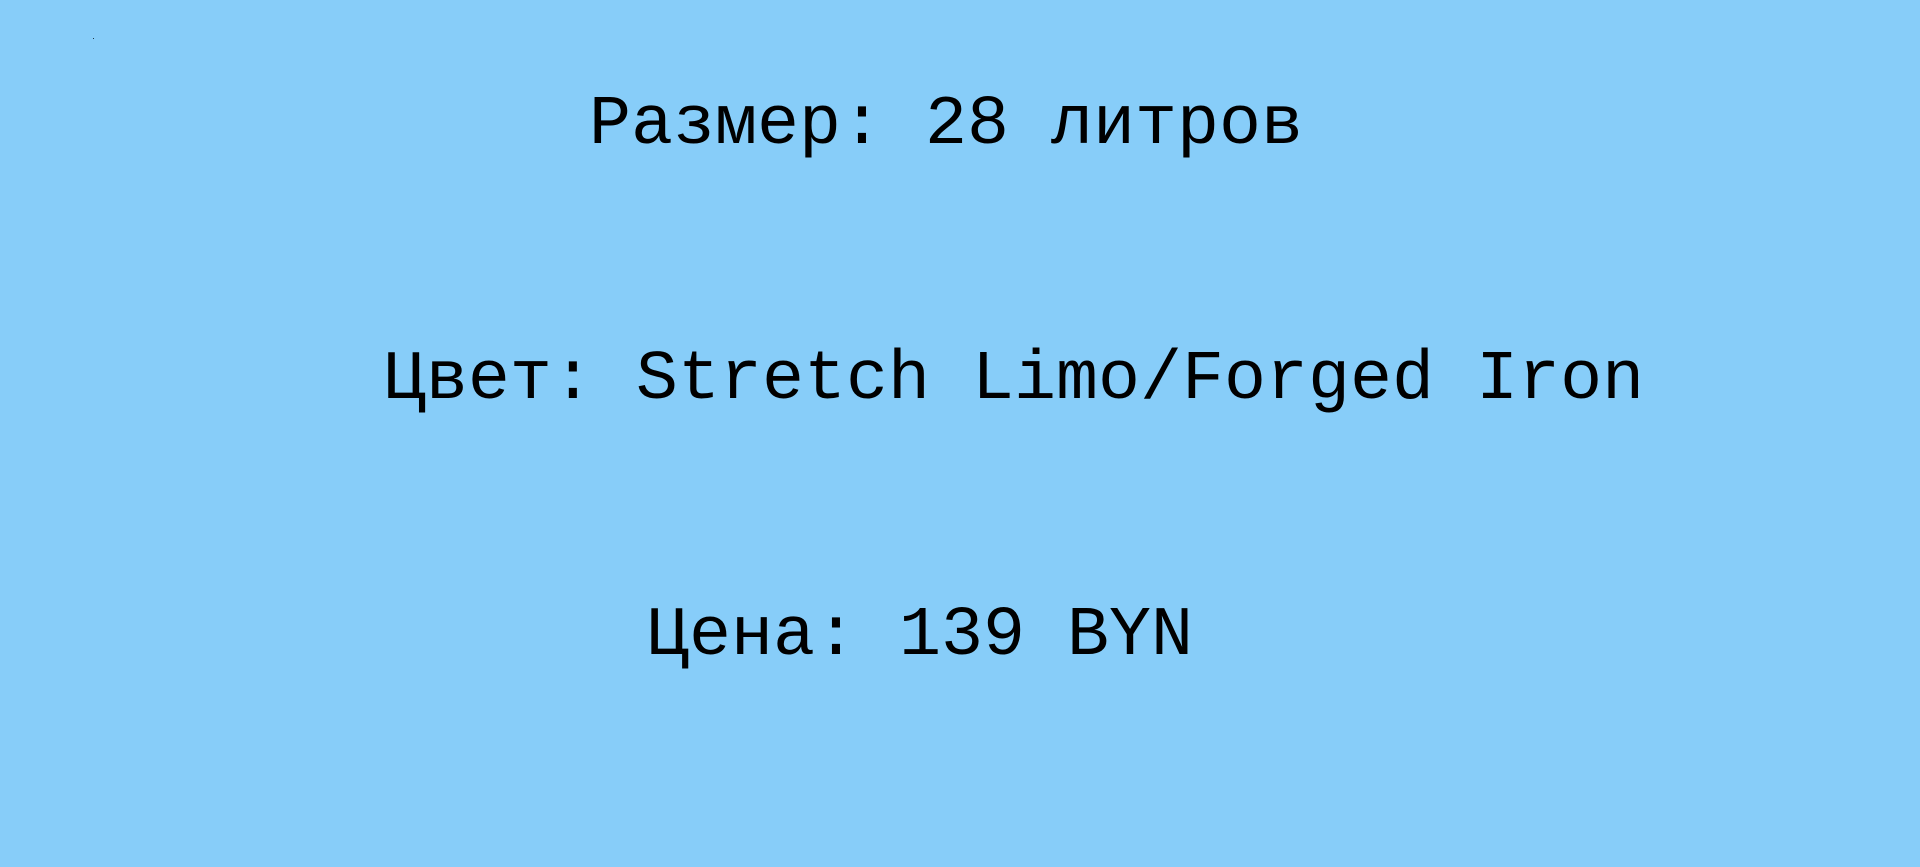 This screenshot has width=1920, height=867. What do you see at coordinates (946, 125) in the screenshot?
I see `size-line: Размер: 28 литров` at bounding box center [946, 125].